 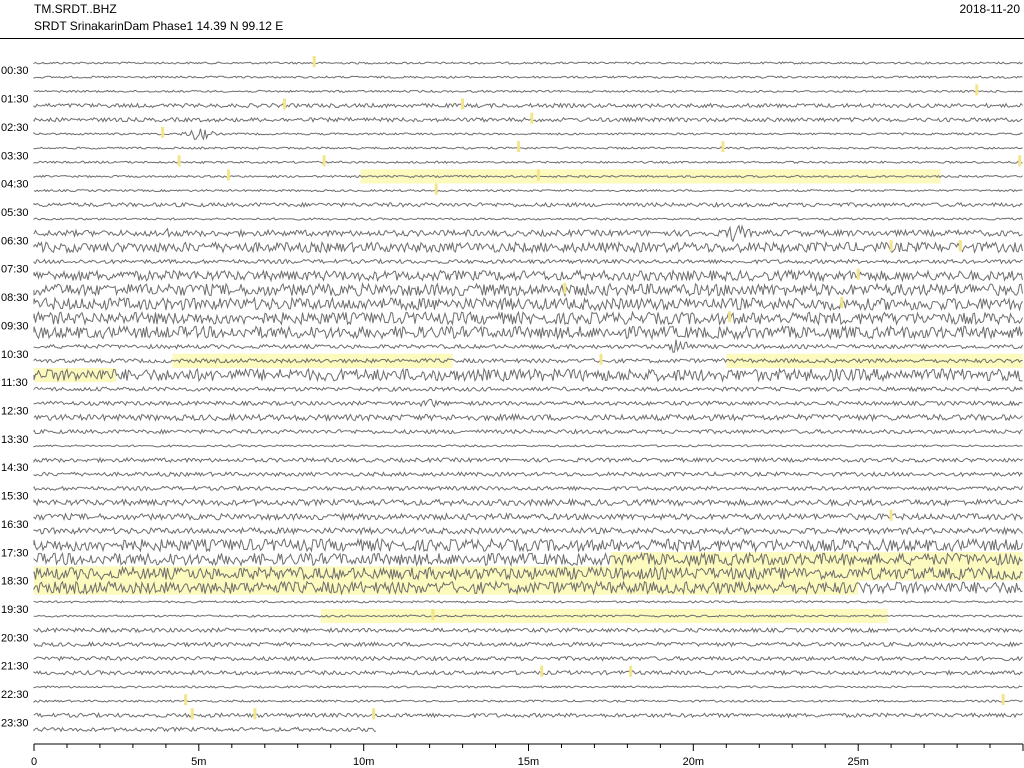 What do you see at coordinates (15, 638) in the screenshot?
I see `row-label-2030: 20:30` at bounding box center [15, 638].